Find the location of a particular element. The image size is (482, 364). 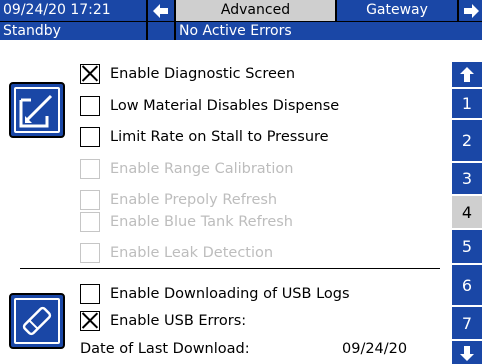

last-download-label: Date of Last Download: is located at coordinates (165, 349).